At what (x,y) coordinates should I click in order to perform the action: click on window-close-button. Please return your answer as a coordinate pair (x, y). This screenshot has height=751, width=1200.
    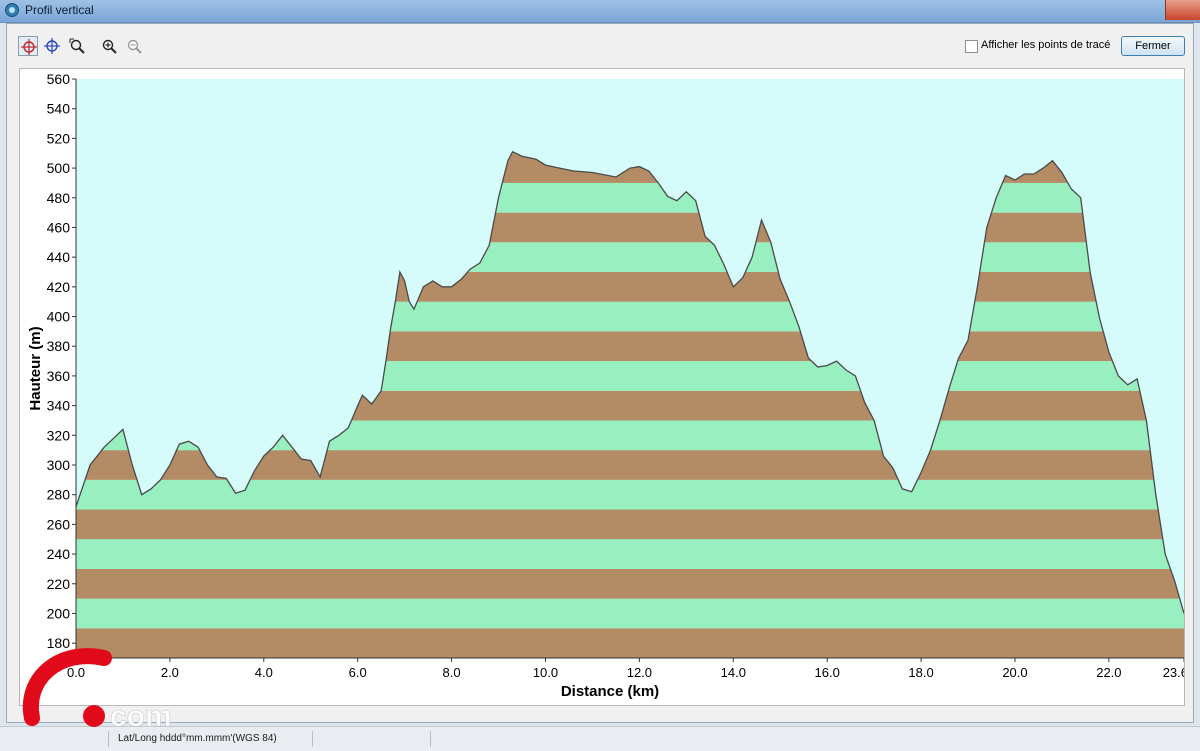
    Looking at the image, I should click on (1182, 10).